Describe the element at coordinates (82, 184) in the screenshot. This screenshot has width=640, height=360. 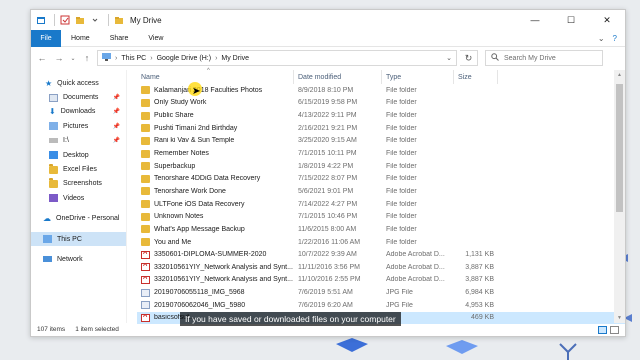
I see `nav-label: Screenshots` at that location.